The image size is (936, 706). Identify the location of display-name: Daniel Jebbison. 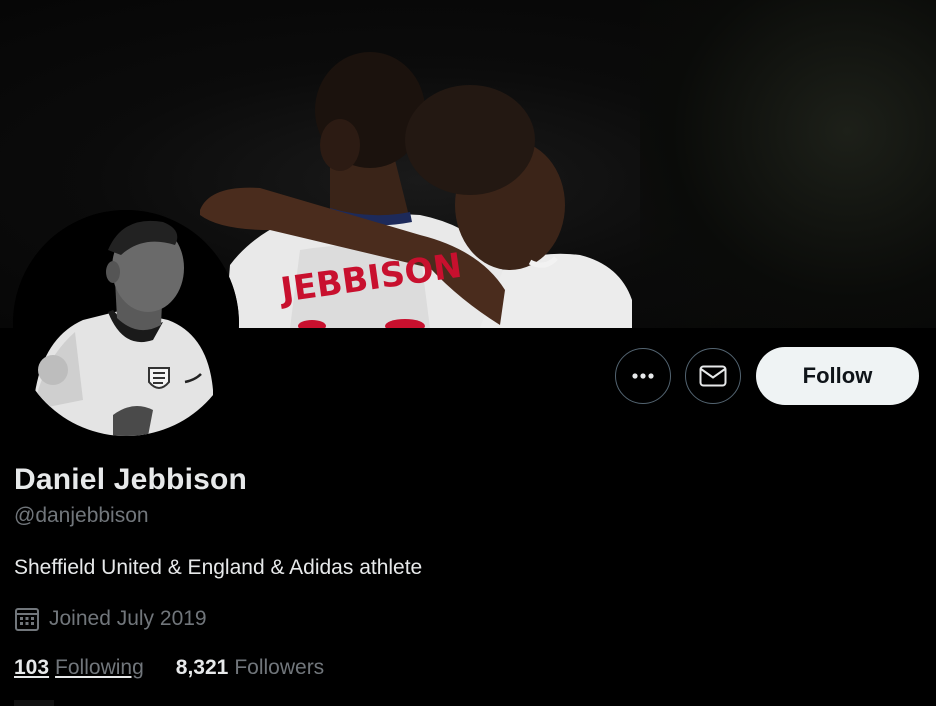
(131, 479).